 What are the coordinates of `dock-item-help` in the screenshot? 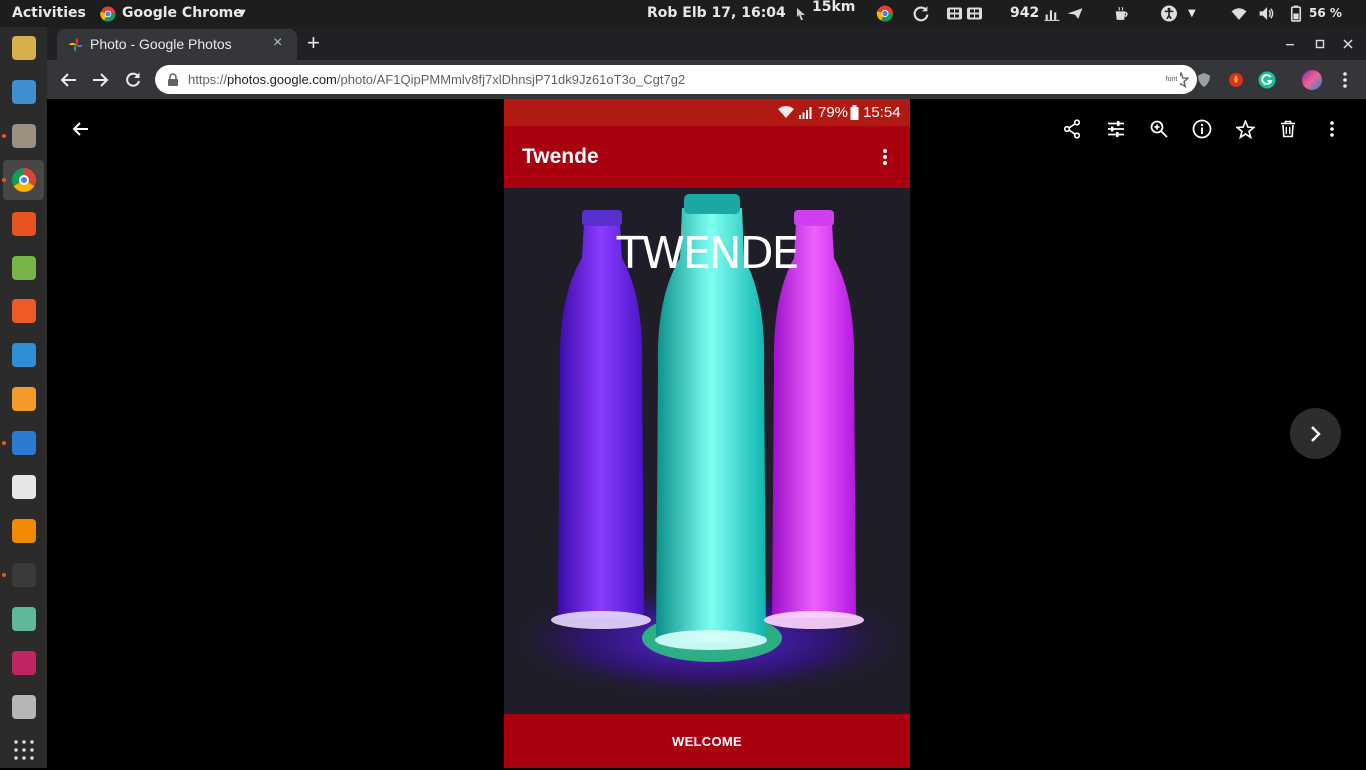 It's located at (23, 355).